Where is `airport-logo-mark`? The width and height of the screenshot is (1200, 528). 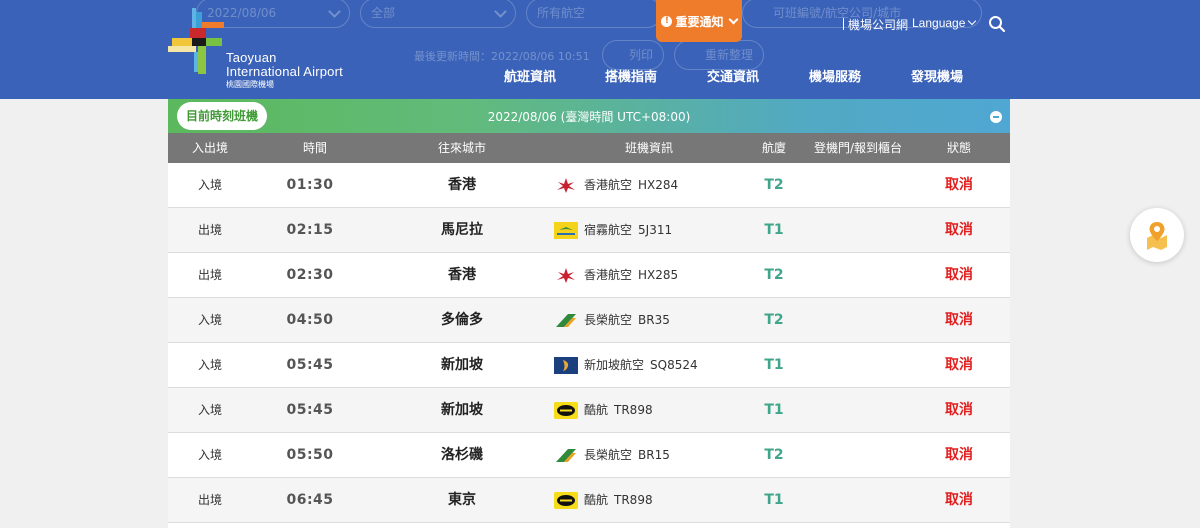 airport-logo-mark is located at coordinates (198, 41).